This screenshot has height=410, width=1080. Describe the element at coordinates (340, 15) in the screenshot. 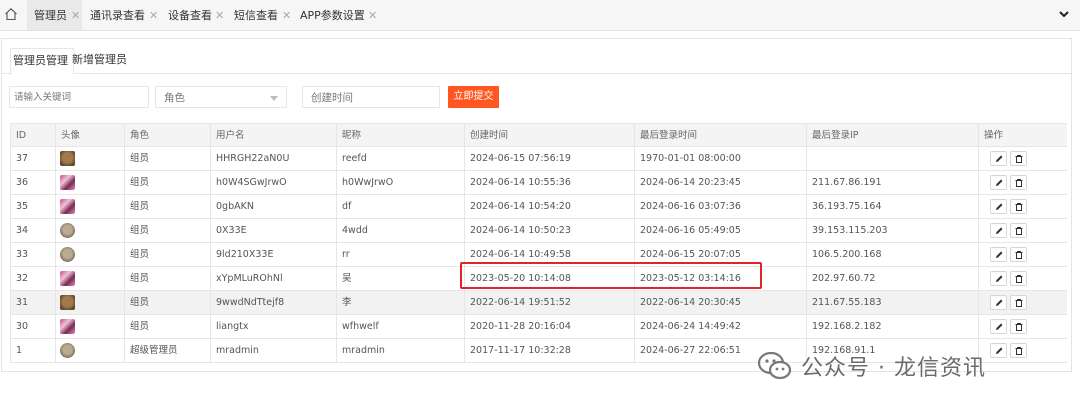

I see `tab-app-settings: APP参数设置 ✕` at that location.